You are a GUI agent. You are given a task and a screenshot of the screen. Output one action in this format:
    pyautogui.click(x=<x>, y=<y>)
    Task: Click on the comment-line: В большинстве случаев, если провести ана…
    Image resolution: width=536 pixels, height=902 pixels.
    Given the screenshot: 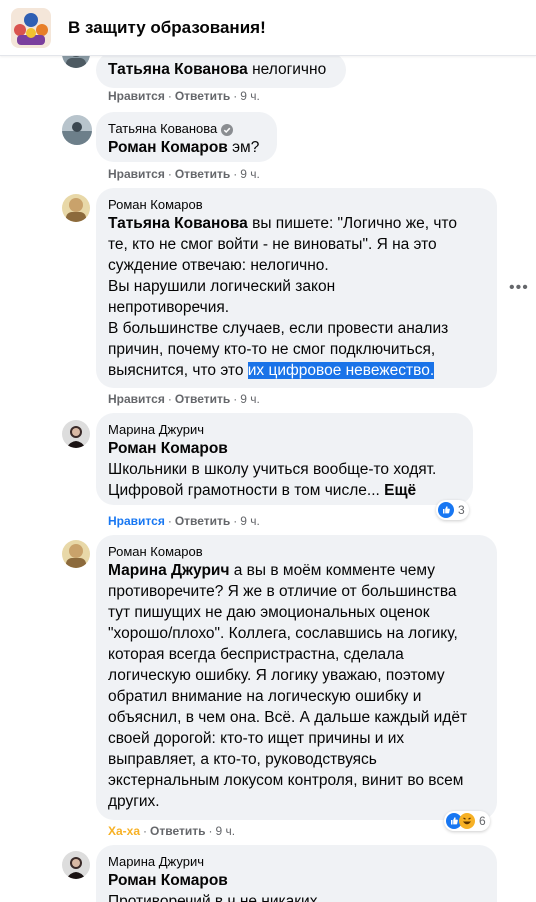 What is the action you would take?
    pyautogui.click(x=278, y=328)
    